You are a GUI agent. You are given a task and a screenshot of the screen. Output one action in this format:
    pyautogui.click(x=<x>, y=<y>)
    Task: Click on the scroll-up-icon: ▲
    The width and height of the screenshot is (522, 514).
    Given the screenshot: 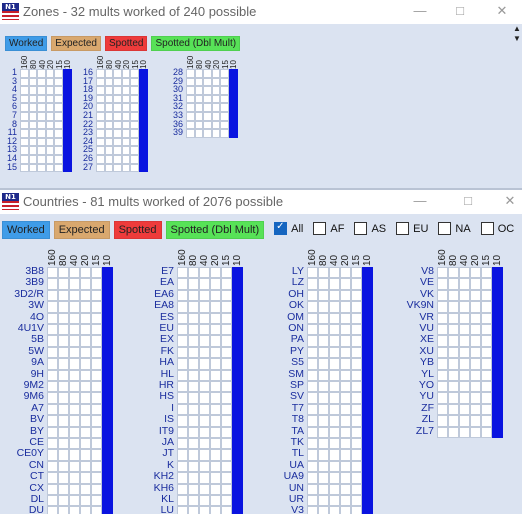 What is the action you would take?
    pyautogui.click(x=517, y=29)
    